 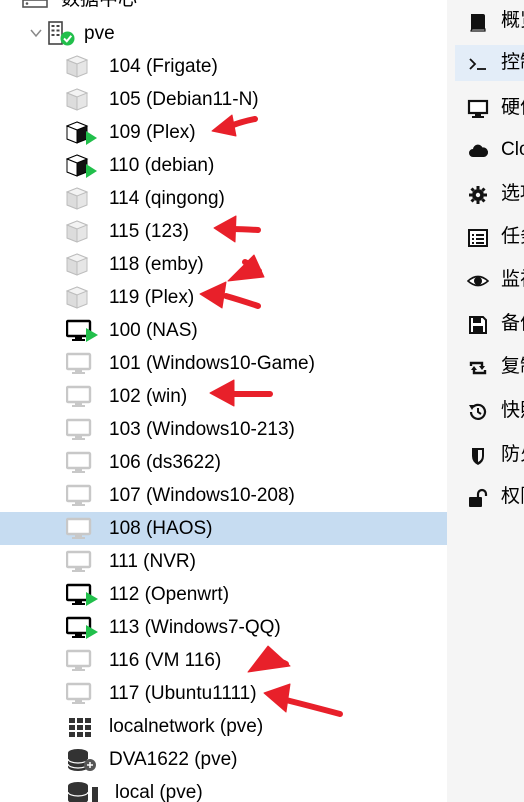 What do you see at coordinates (451, 401) in the screenshot?
I see `panel-divider` at bounding box center [451, 401].